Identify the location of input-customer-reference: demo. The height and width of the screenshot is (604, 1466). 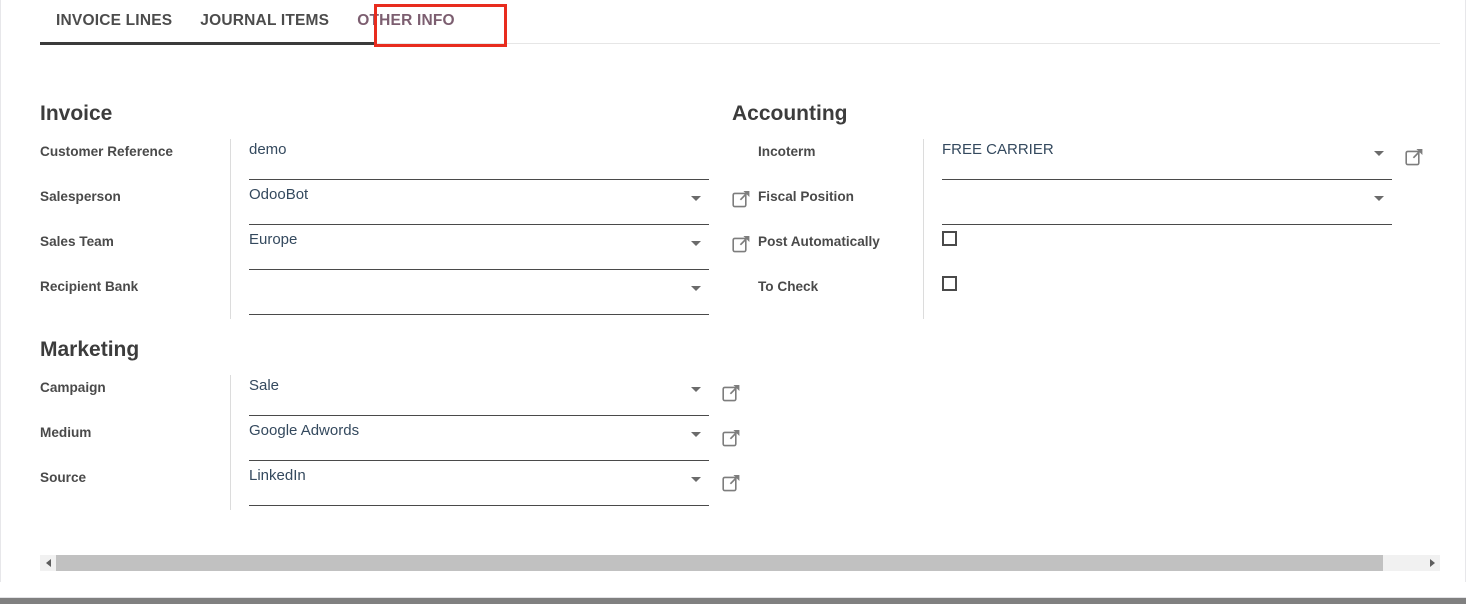
(479, 160).